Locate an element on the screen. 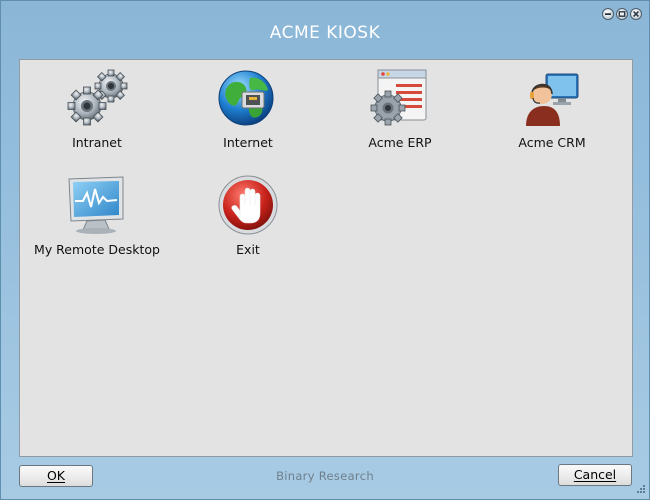 The width and height of the screenshot is (650, 500). title-bar: ACME KIOSK is located at coordinates (325, 29).